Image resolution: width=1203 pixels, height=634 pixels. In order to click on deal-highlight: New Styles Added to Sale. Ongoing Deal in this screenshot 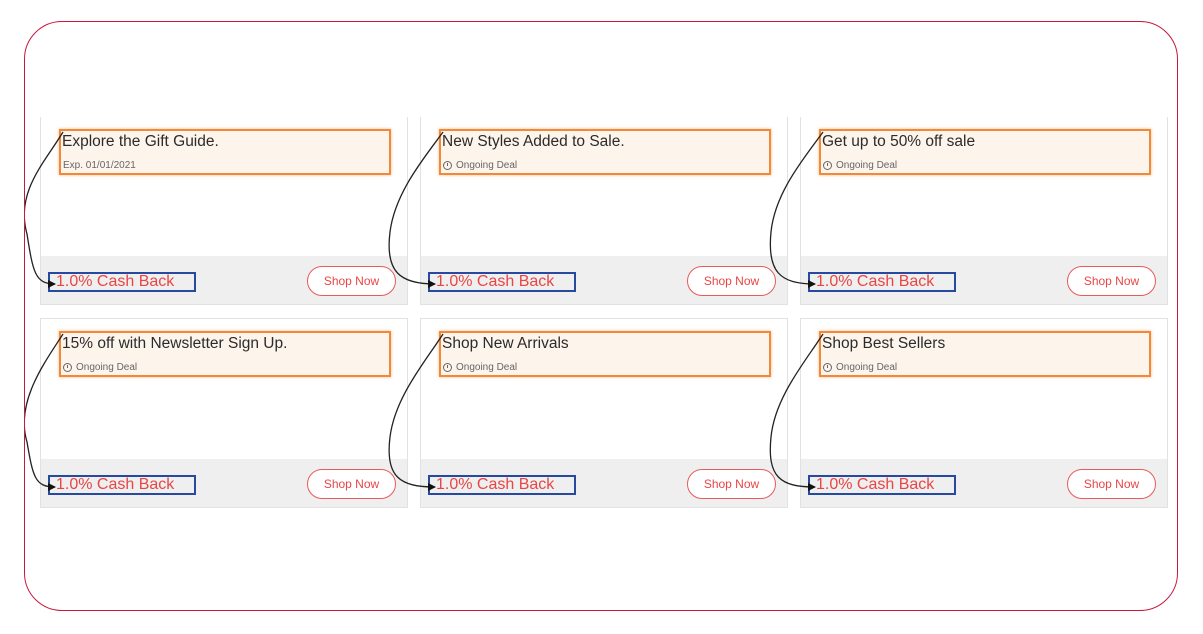, I will do `click(605, 152)`.